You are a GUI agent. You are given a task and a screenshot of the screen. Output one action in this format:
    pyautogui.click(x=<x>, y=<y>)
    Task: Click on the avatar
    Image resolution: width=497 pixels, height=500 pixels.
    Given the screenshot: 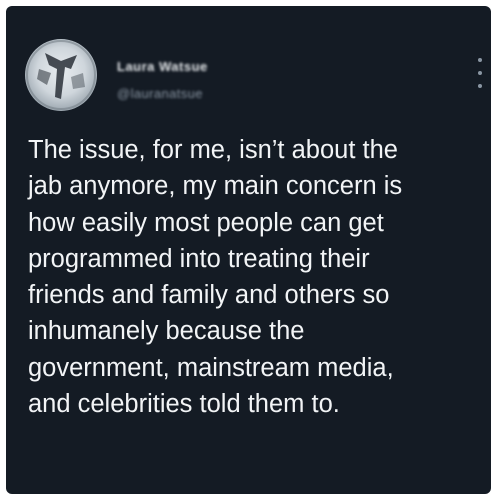 What is the action you would take?
    pyautogui.click(x=61, y=75)
    